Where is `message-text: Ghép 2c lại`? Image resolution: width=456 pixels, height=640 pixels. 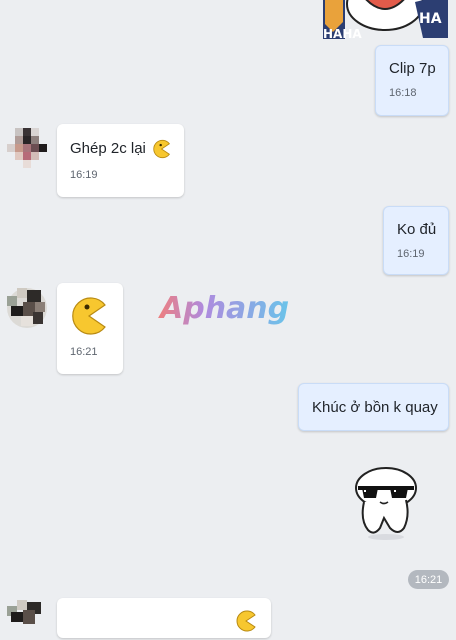
message-text: Ghép 2c lại is located at coordinates (108, 148).